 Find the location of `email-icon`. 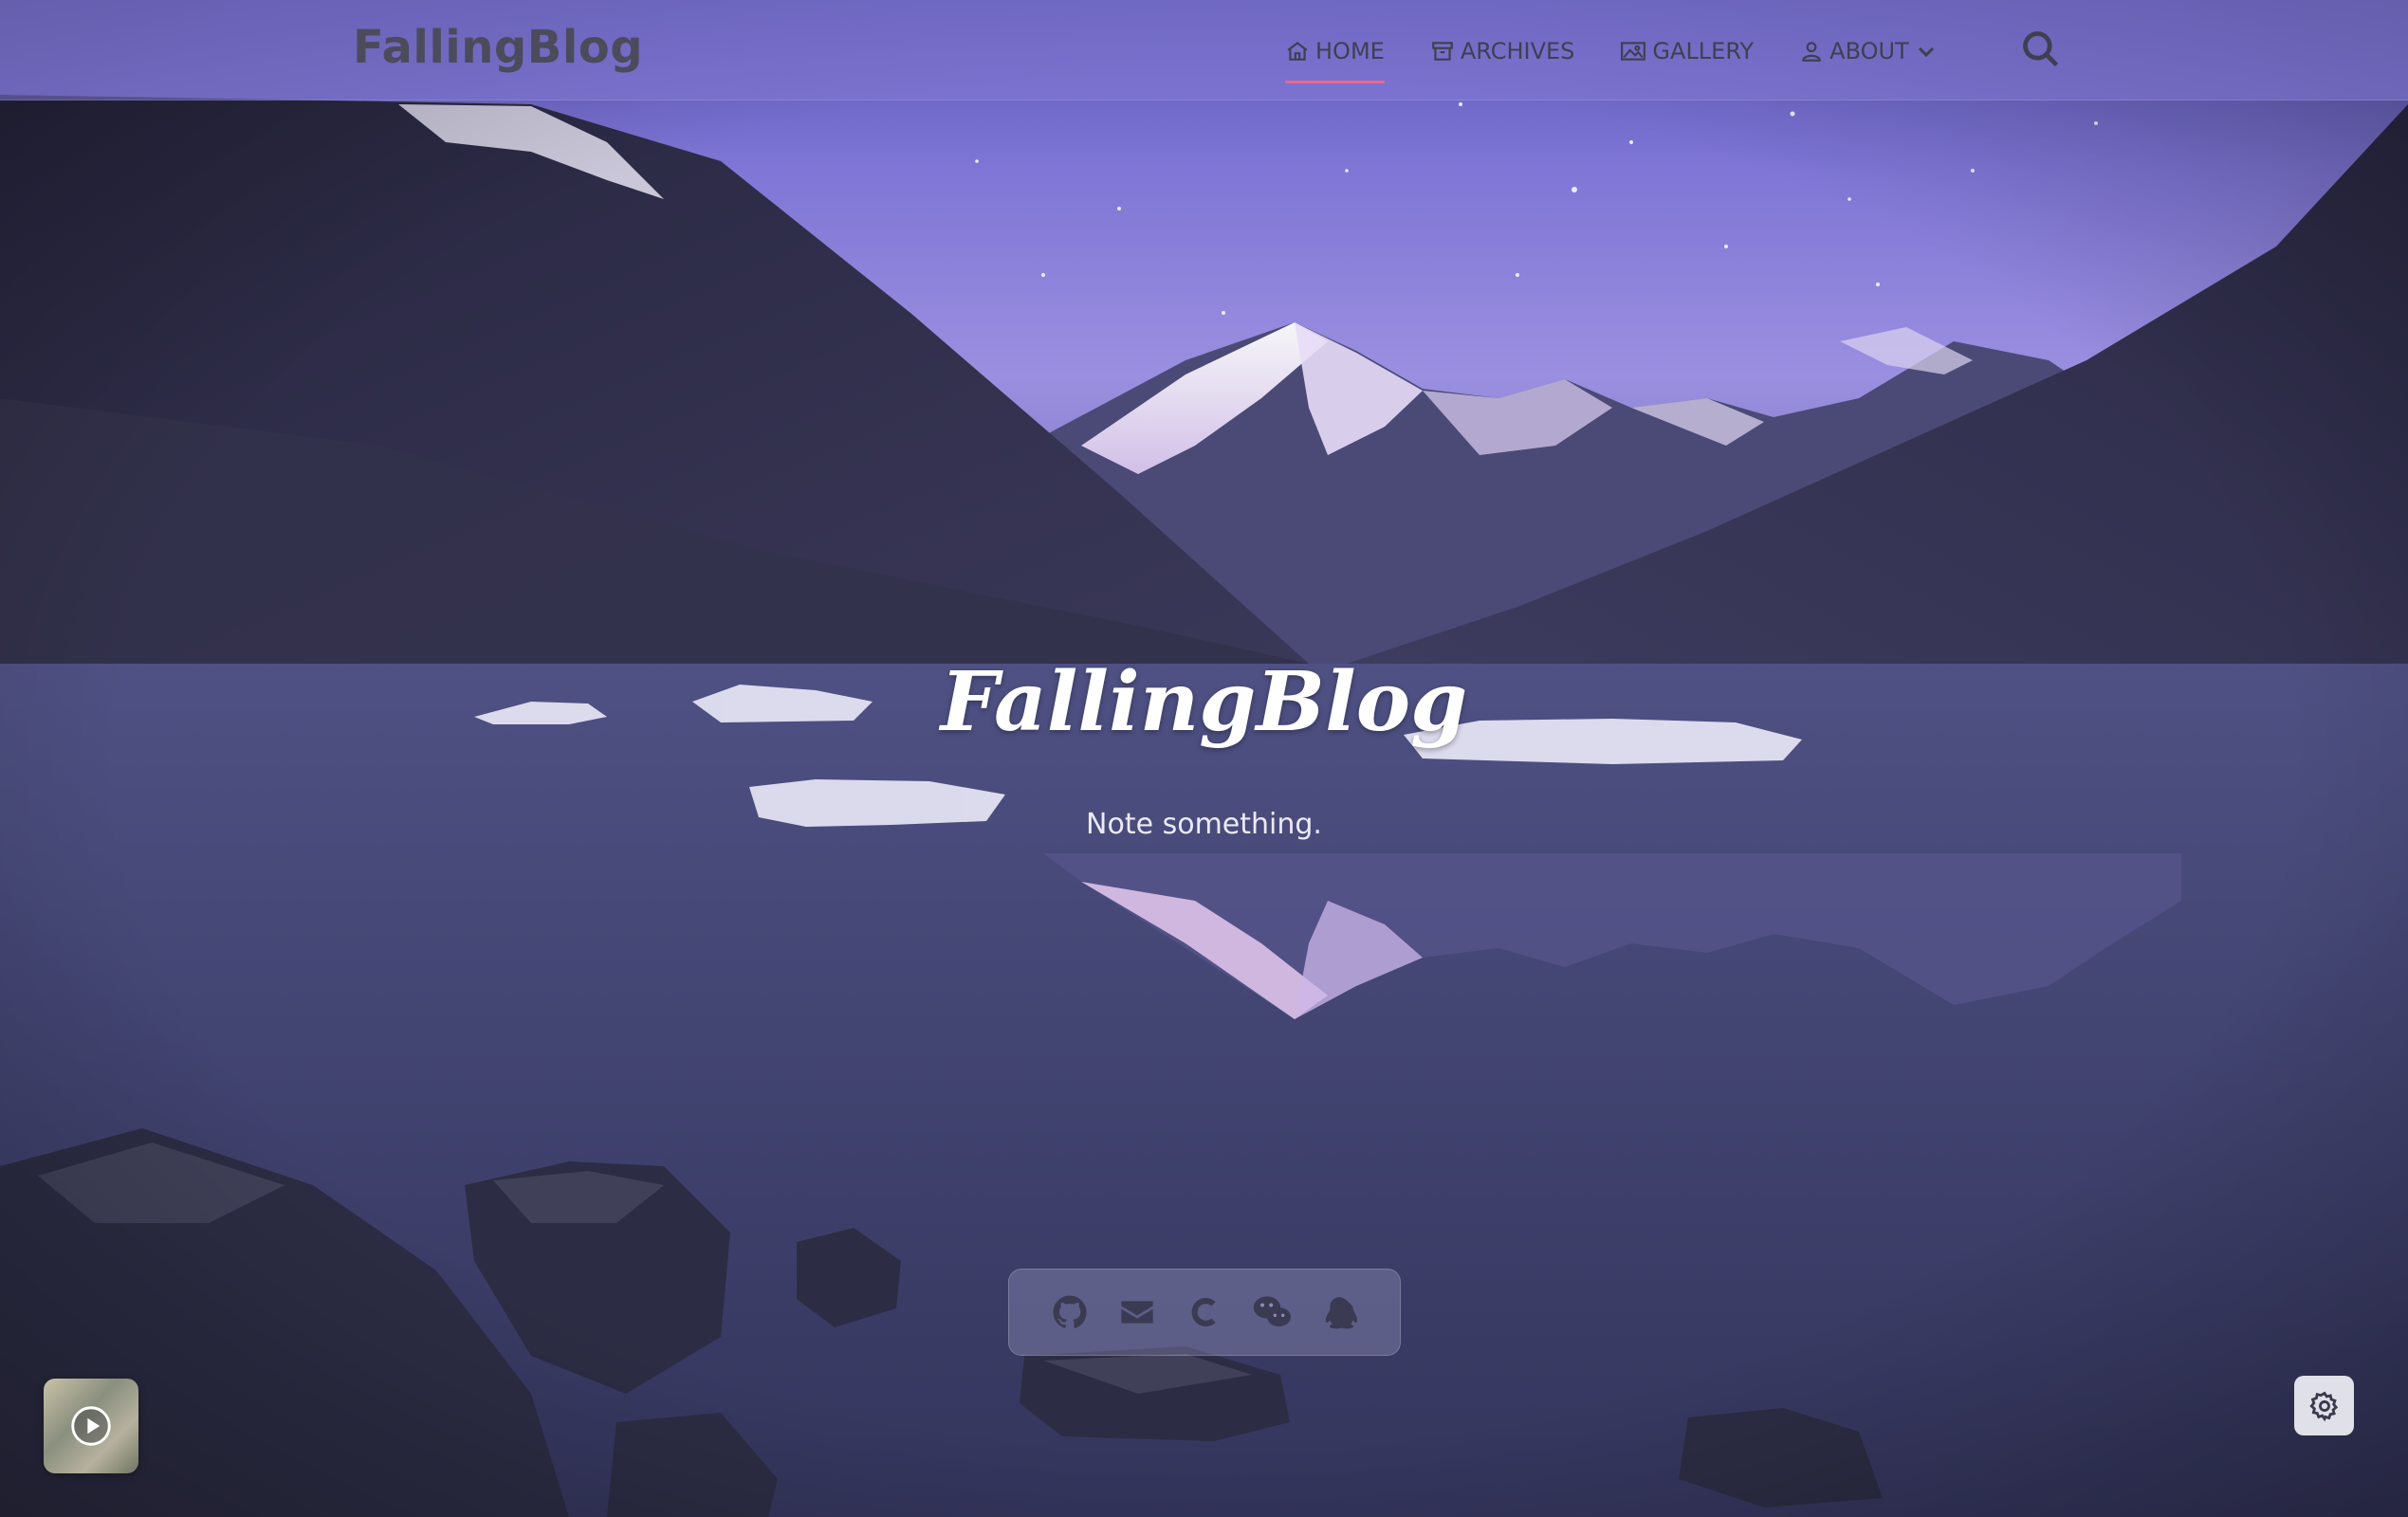

email-icon is located at coordinates (1137, 1312).